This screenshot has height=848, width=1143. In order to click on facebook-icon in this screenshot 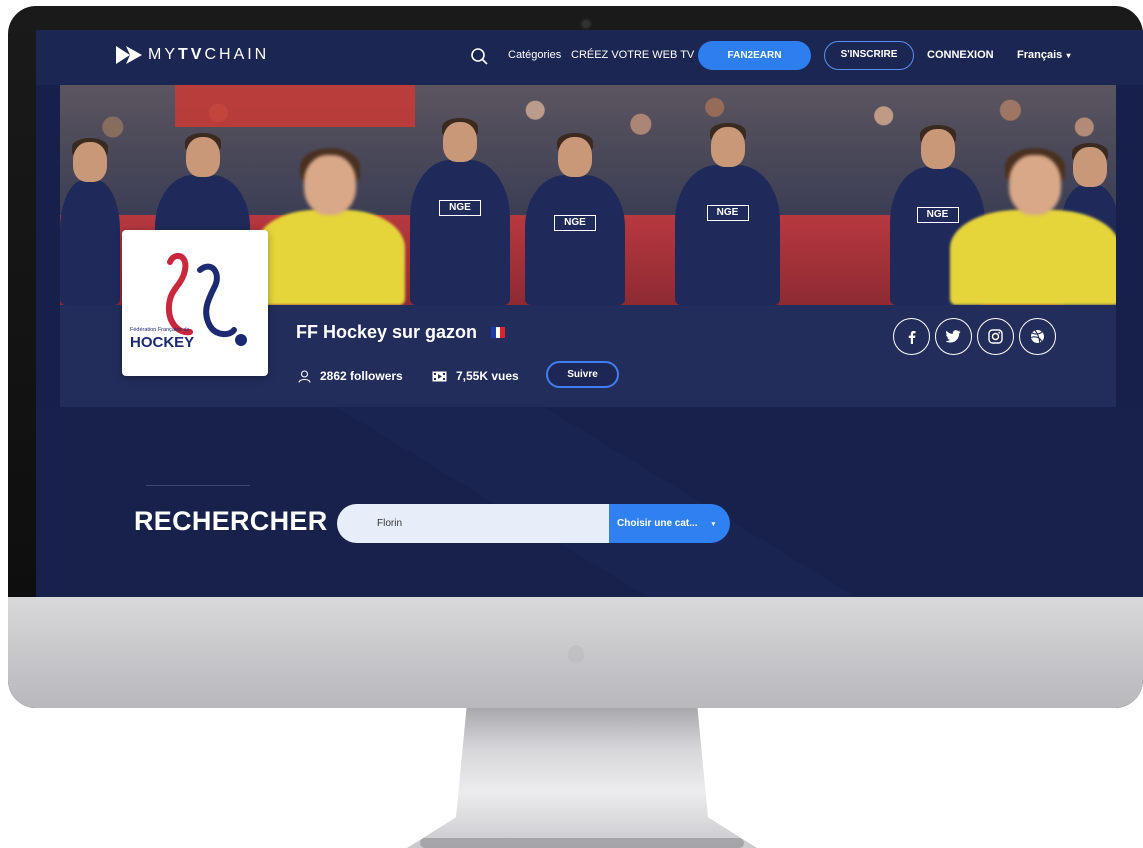, I will do `click(911, 336)`.